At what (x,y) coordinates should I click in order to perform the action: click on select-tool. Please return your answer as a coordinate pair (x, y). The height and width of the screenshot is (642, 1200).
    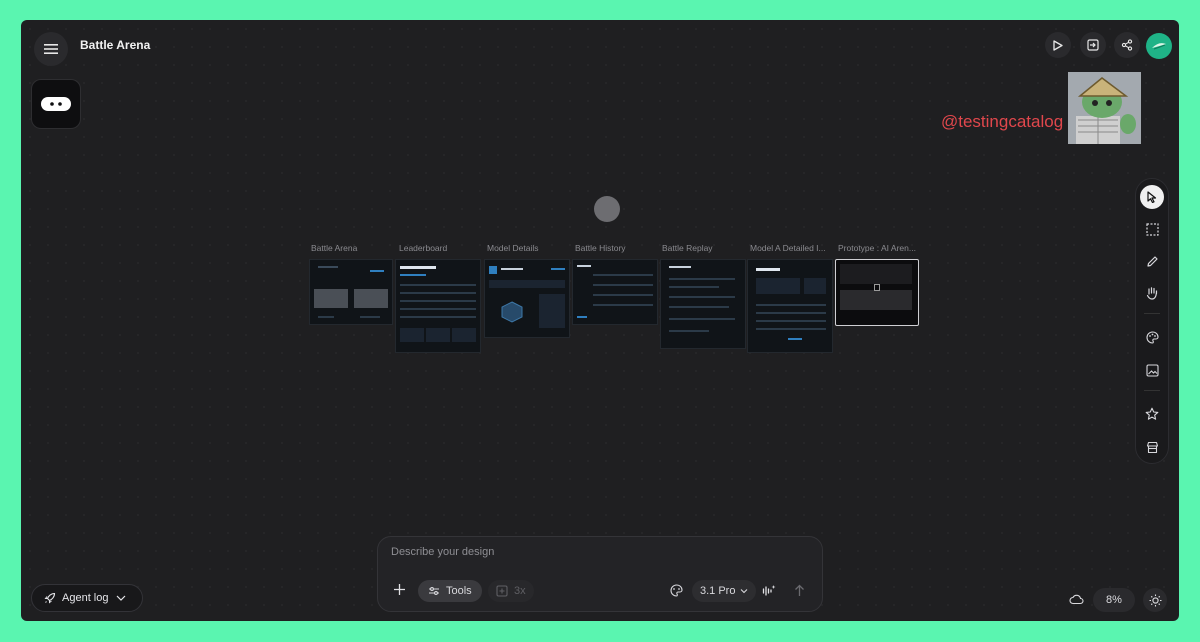
    Looking at the image, I should click on (1152, 197).